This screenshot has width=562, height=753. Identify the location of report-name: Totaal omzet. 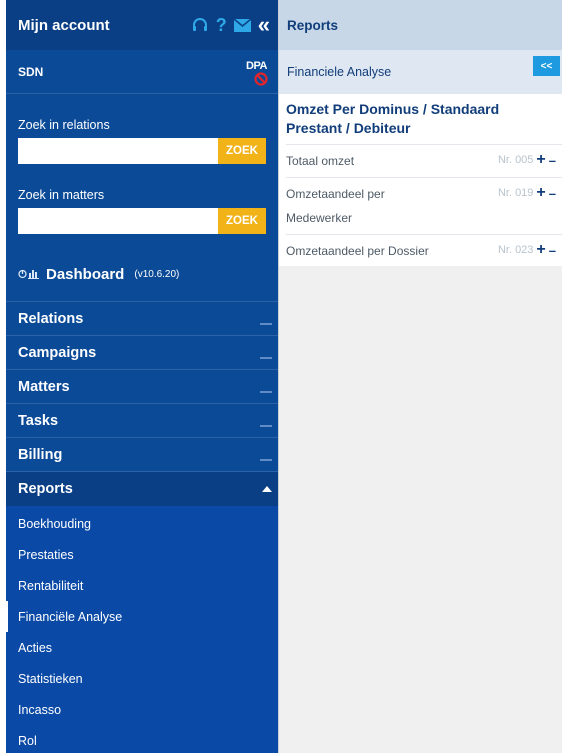
(361, 161).